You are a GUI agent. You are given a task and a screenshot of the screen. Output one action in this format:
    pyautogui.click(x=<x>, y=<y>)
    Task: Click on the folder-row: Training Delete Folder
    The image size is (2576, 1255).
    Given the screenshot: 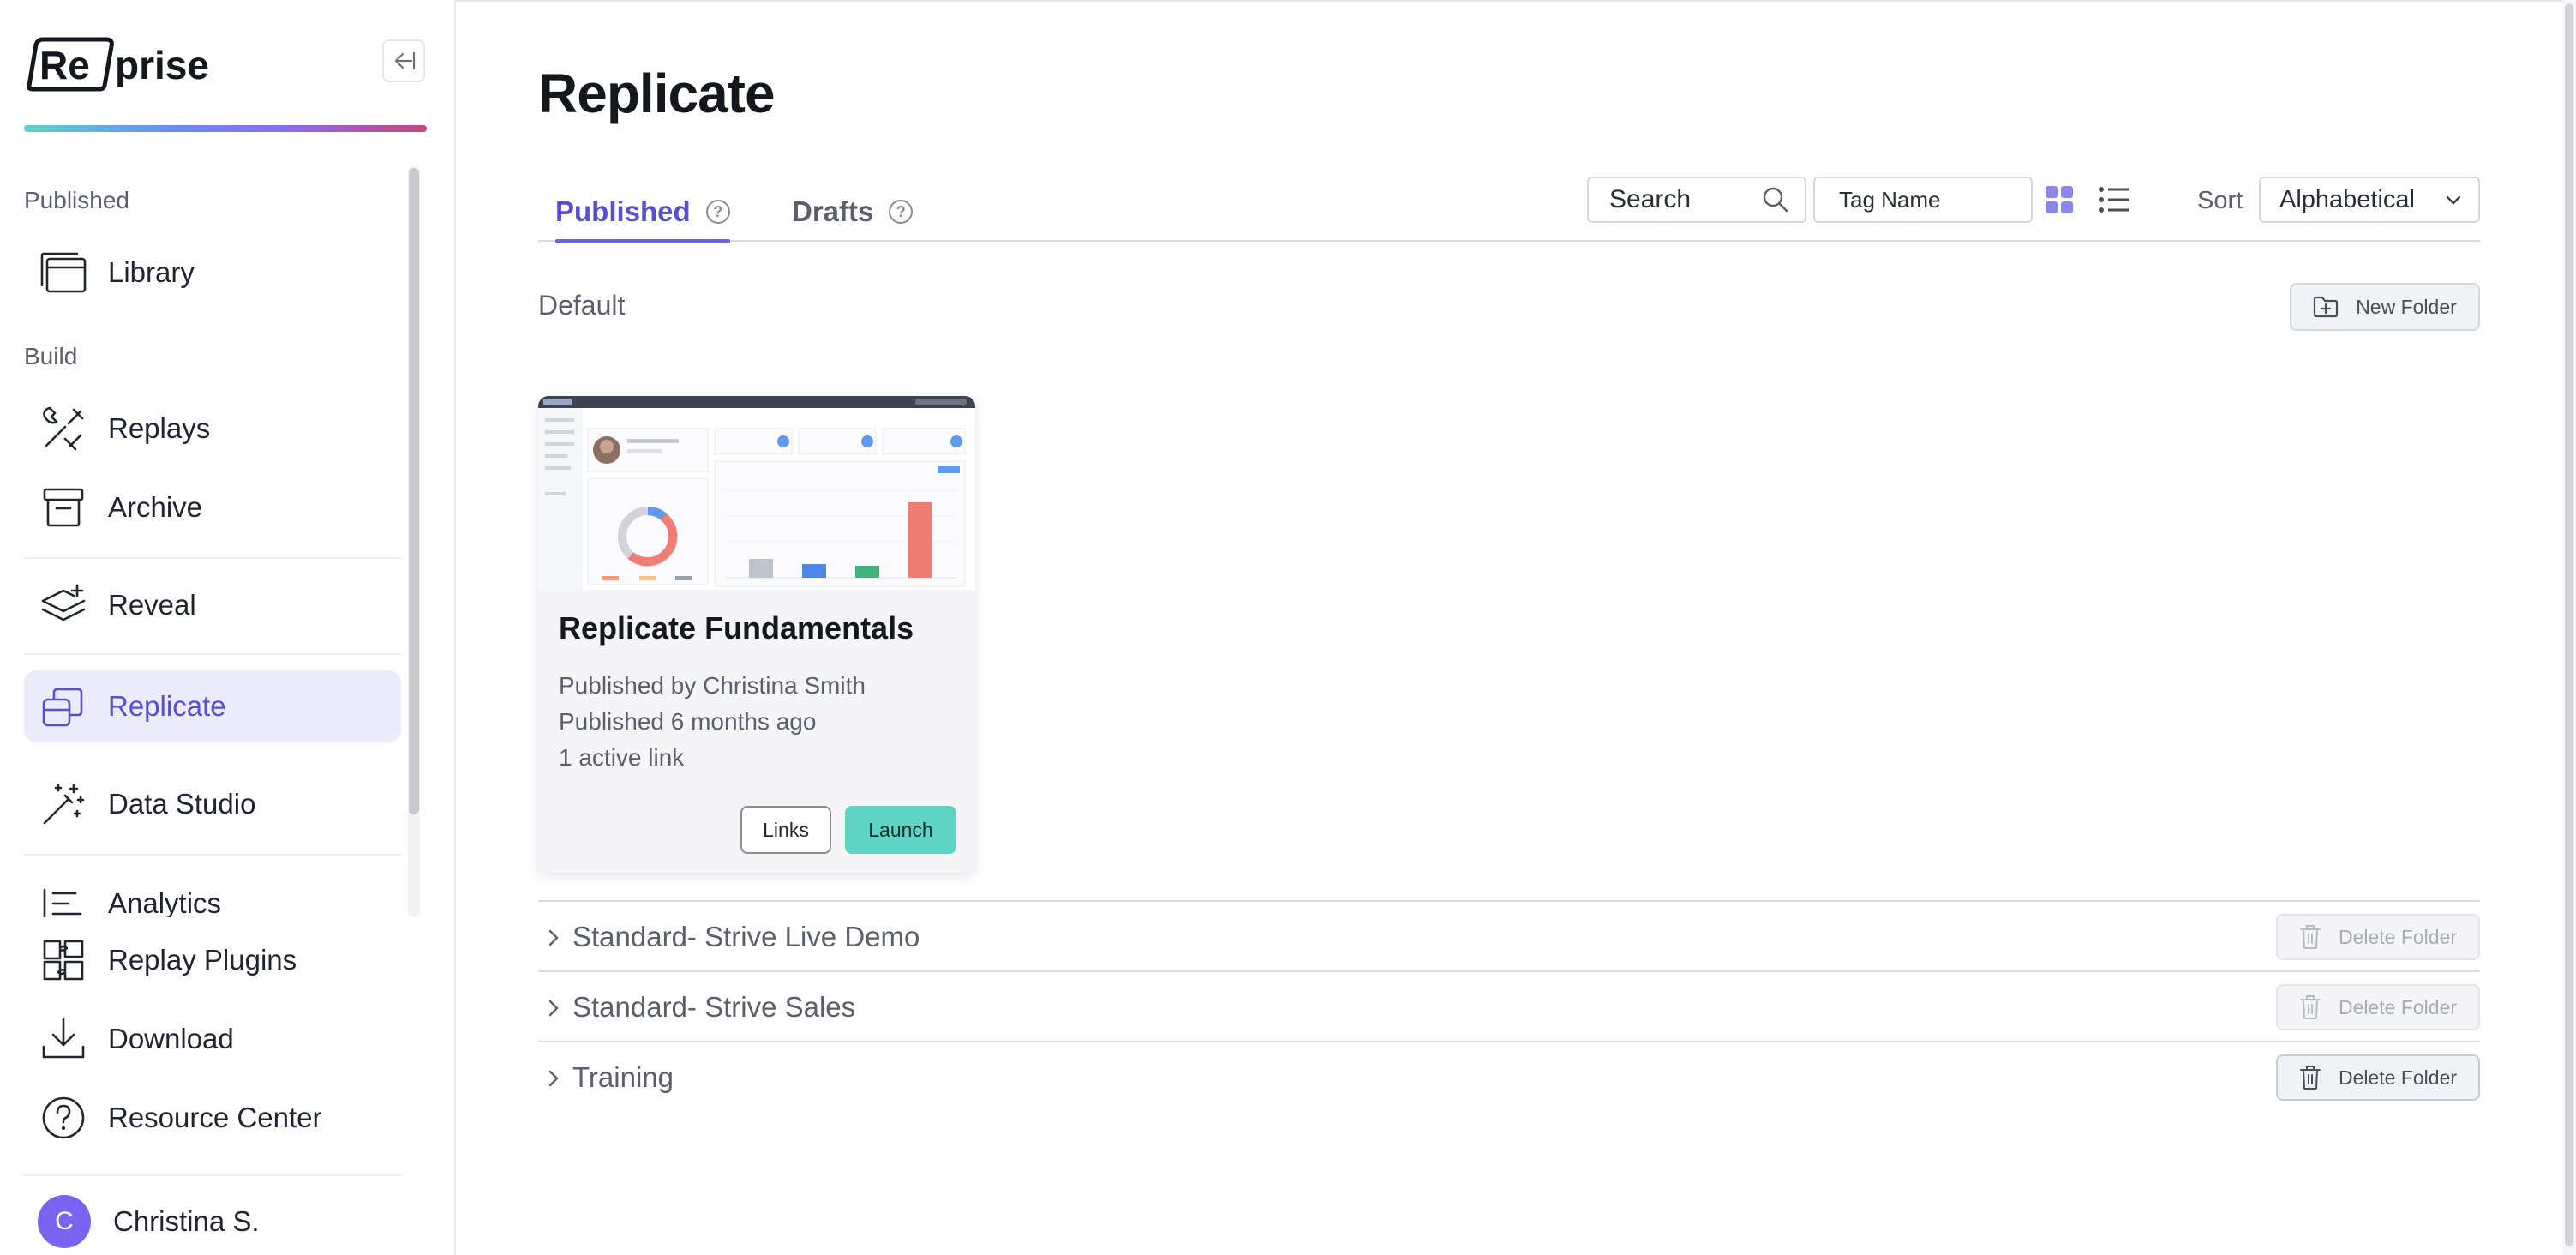 What is the action you would take?
    pyautogui.click(x=1509, y=1076)
    